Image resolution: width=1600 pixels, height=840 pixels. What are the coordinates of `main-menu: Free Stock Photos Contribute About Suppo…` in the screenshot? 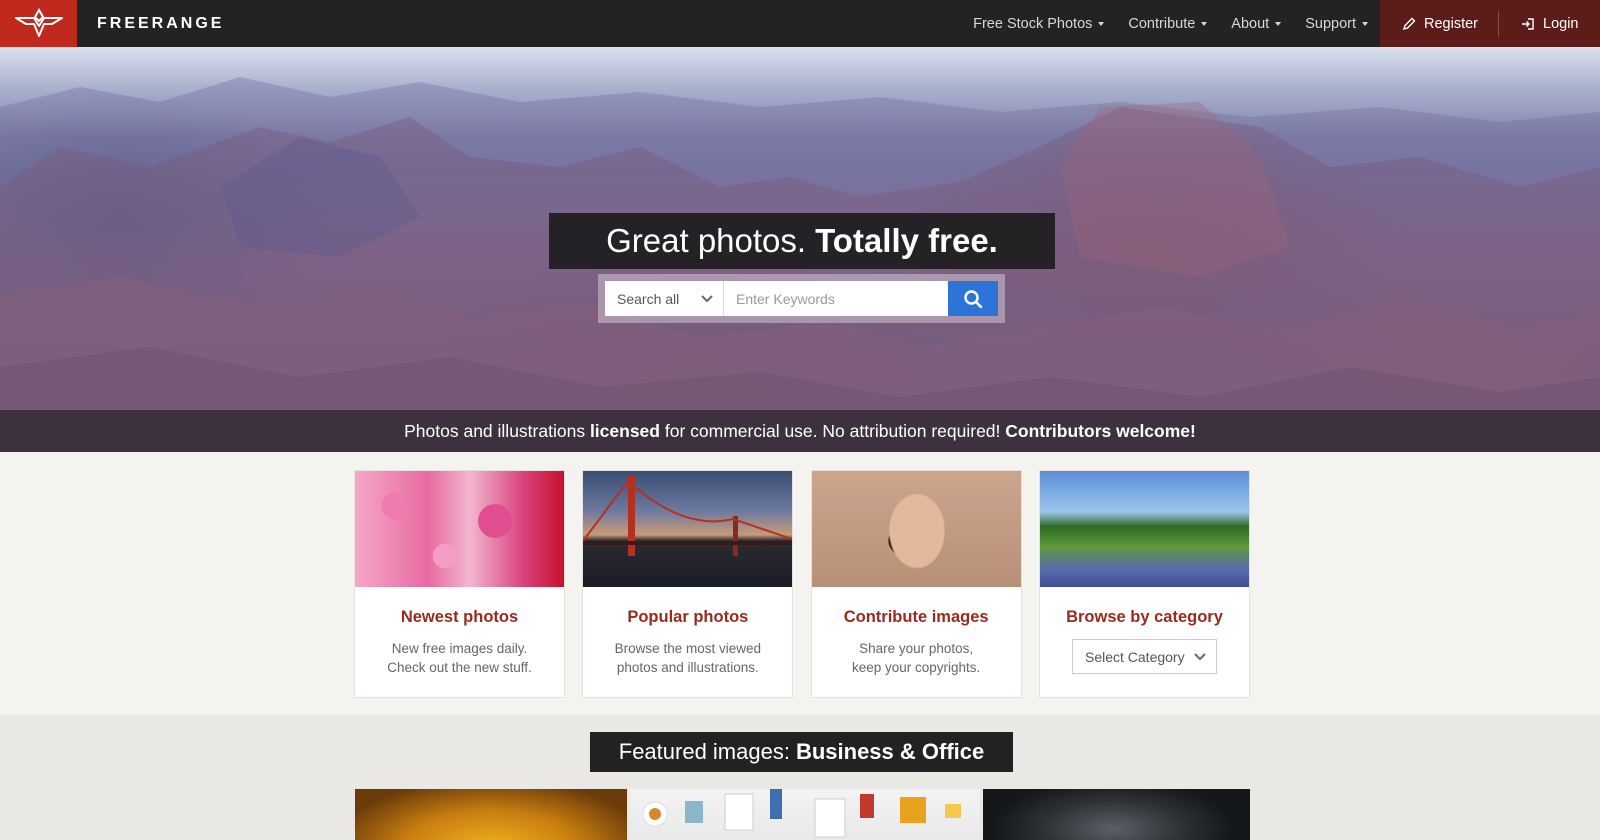 It's located at (1158, 23).